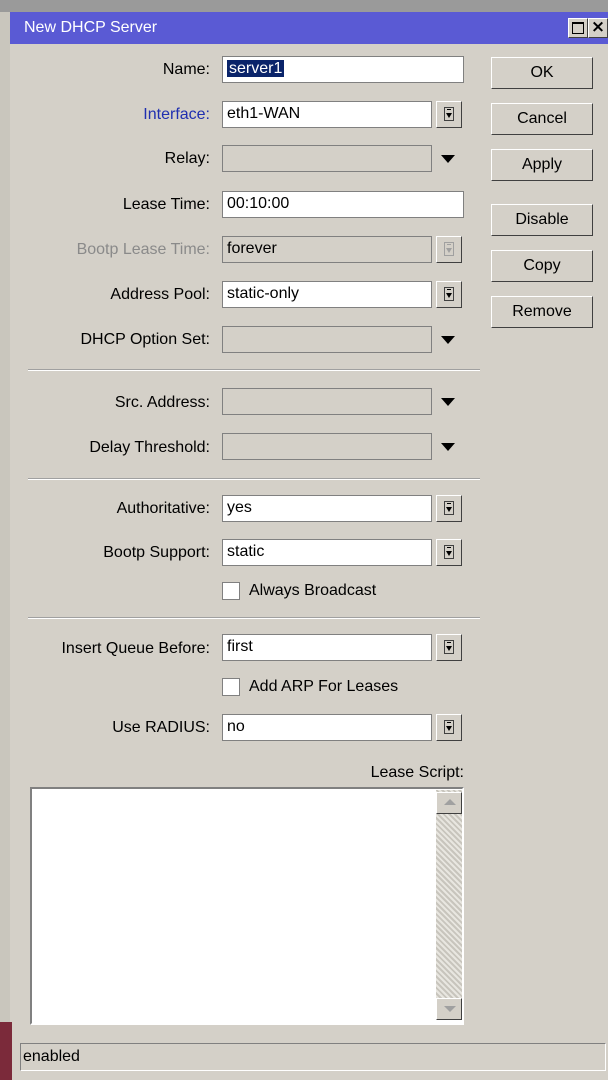 Image resolution: width=608 pixels, height=1080 pixels. What do you see at coordinates (417, 772) in the screenshot?
I see `lease-script-label: Lease Script:` at bounding box center [417, 772].